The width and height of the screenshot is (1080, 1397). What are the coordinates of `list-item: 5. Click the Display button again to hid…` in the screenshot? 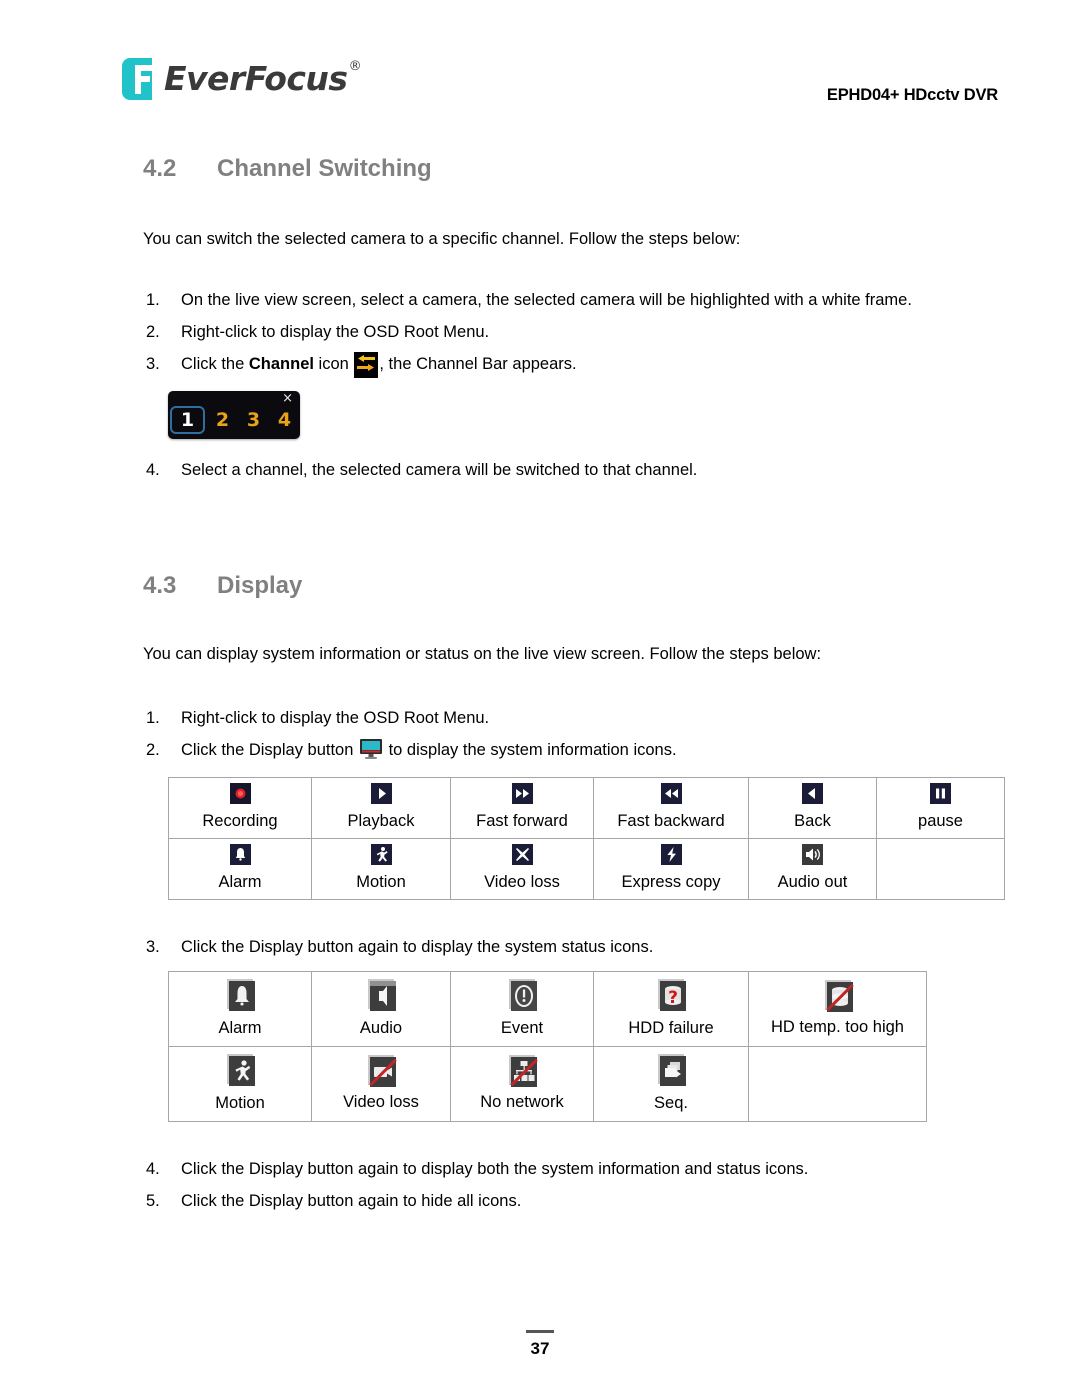 It's located at (563, 1201).